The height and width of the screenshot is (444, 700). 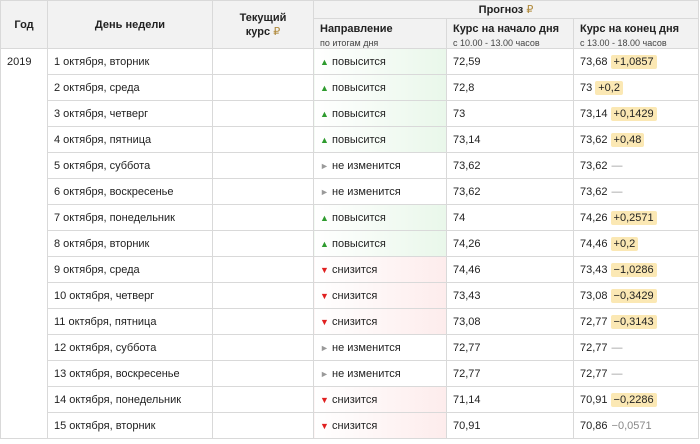 I want to click on day-cell: 10 октября, четверг, so click(x=130, y=295).